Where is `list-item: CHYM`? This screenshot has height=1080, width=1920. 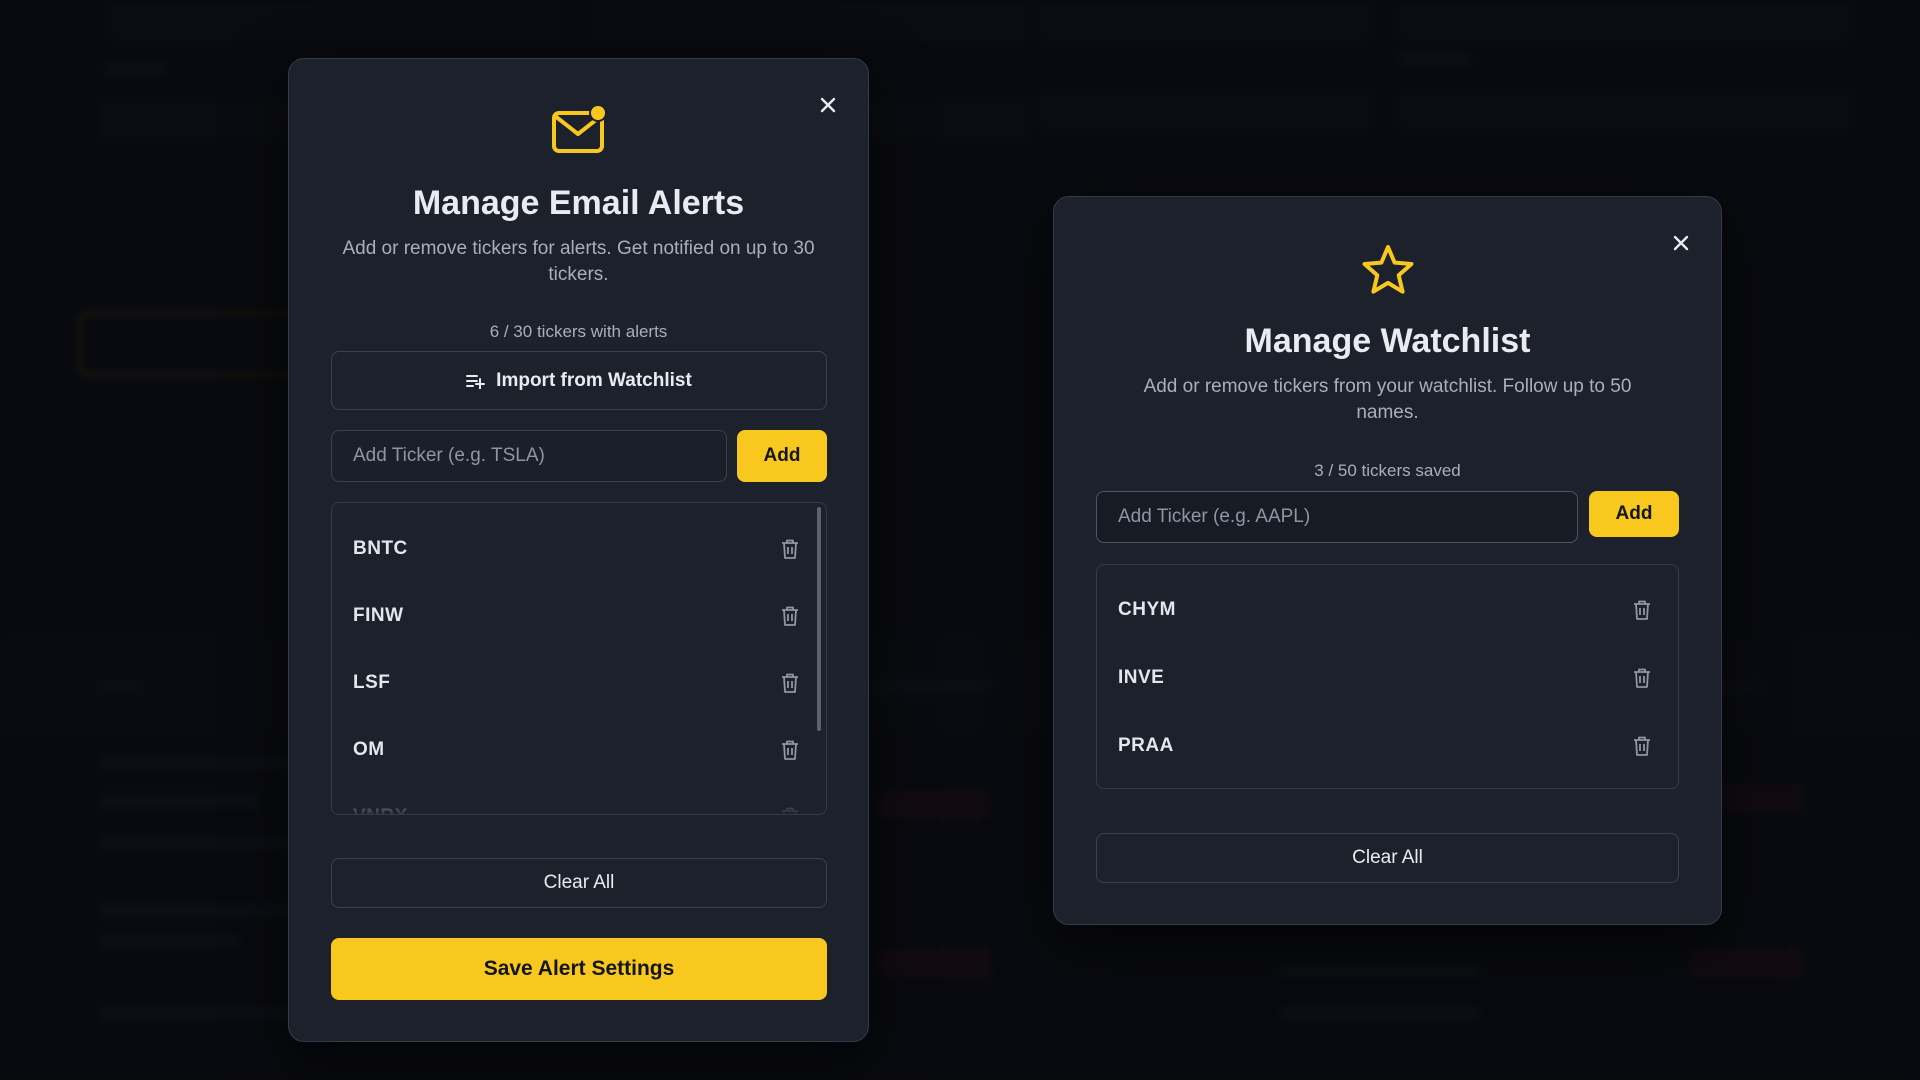 list-item: CHYM is located at coordinates (1387, 610).